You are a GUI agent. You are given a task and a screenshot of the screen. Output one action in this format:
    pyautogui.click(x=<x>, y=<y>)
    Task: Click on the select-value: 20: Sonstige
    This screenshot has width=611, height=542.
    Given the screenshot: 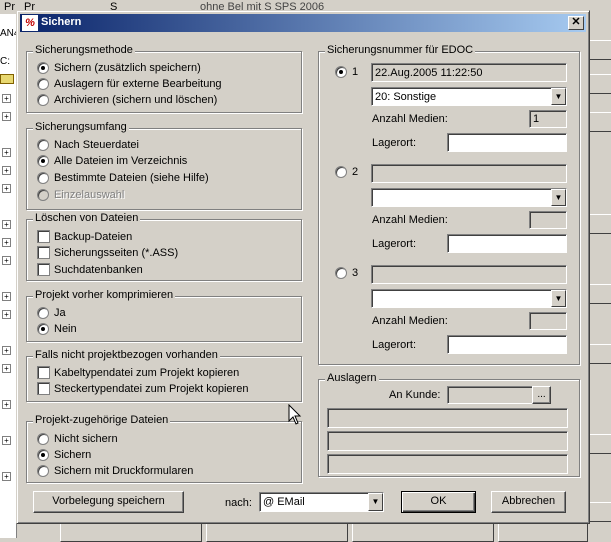 What is the action you would take?
    pyautogui.click(x=406, y=97)
    